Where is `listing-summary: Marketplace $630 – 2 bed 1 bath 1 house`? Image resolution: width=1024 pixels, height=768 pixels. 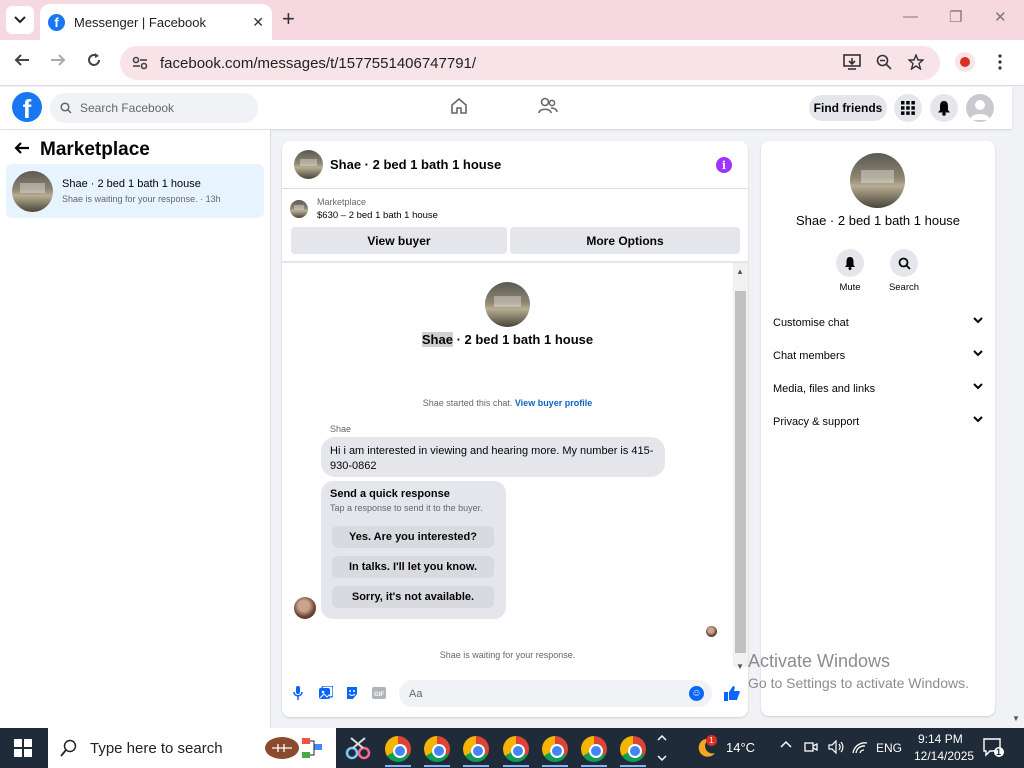
listing-summary: Marketplace $630 – 2 bed 1 bath 1 house is located at coordinates (364, 209).